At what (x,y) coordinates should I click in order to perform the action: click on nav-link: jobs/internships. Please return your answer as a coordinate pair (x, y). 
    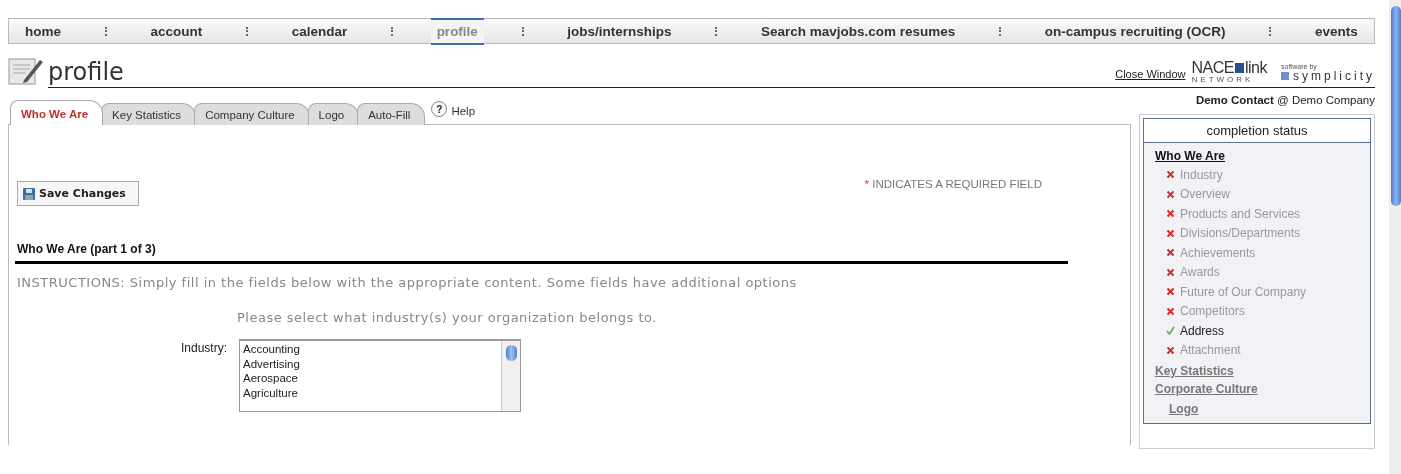
    Looking at the image, I should click on (619, 31).